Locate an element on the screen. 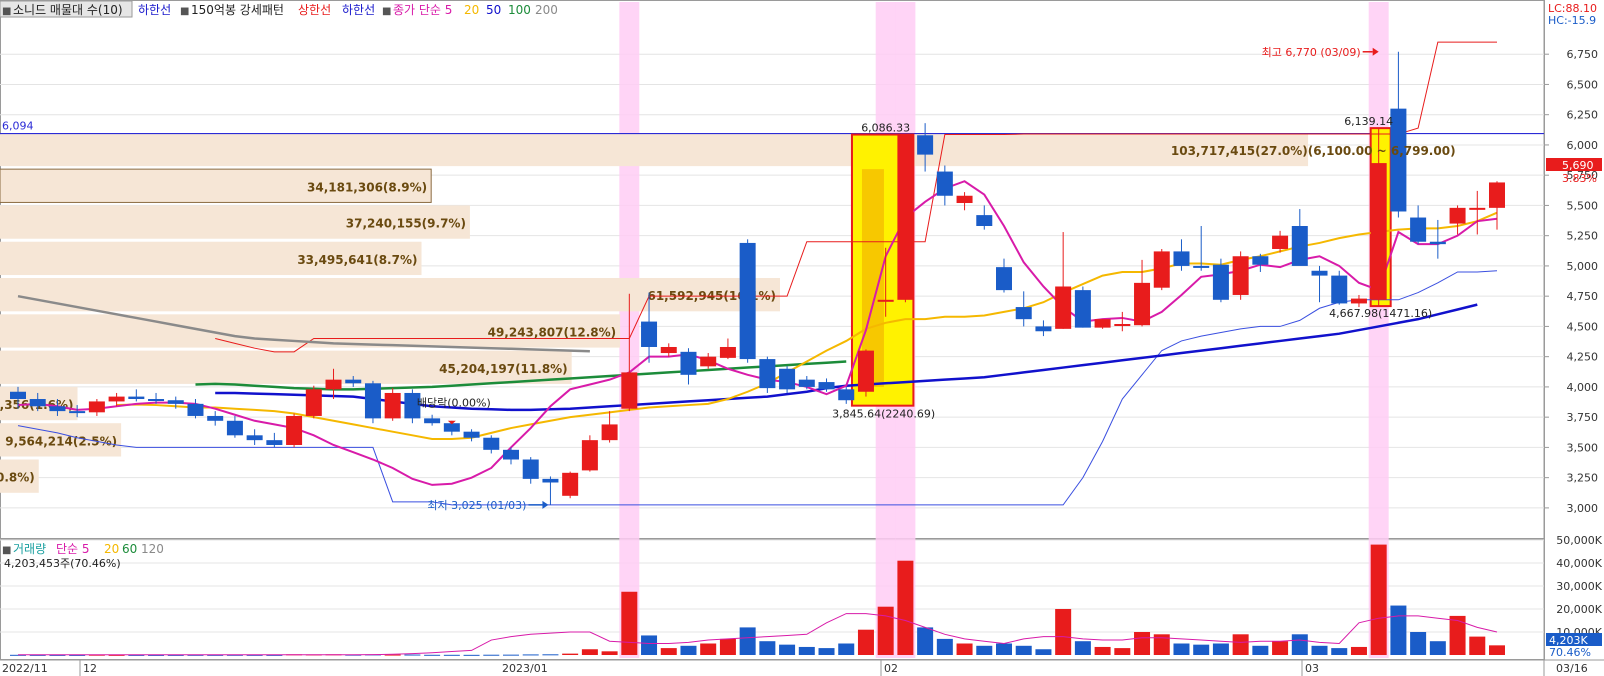  profile-label: 9,564,214(2.5%) is located at coordinates (61, 441).